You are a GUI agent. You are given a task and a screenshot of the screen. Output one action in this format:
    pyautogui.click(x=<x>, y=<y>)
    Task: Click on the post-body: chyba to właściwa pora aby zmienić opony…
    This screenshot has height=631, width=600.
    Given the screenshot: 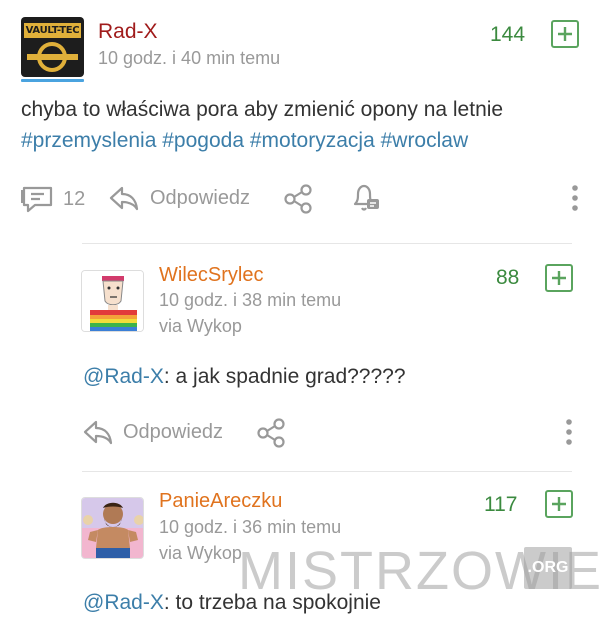 What is the action you would take?
    pyautogui.click(x=301, y=125)
    